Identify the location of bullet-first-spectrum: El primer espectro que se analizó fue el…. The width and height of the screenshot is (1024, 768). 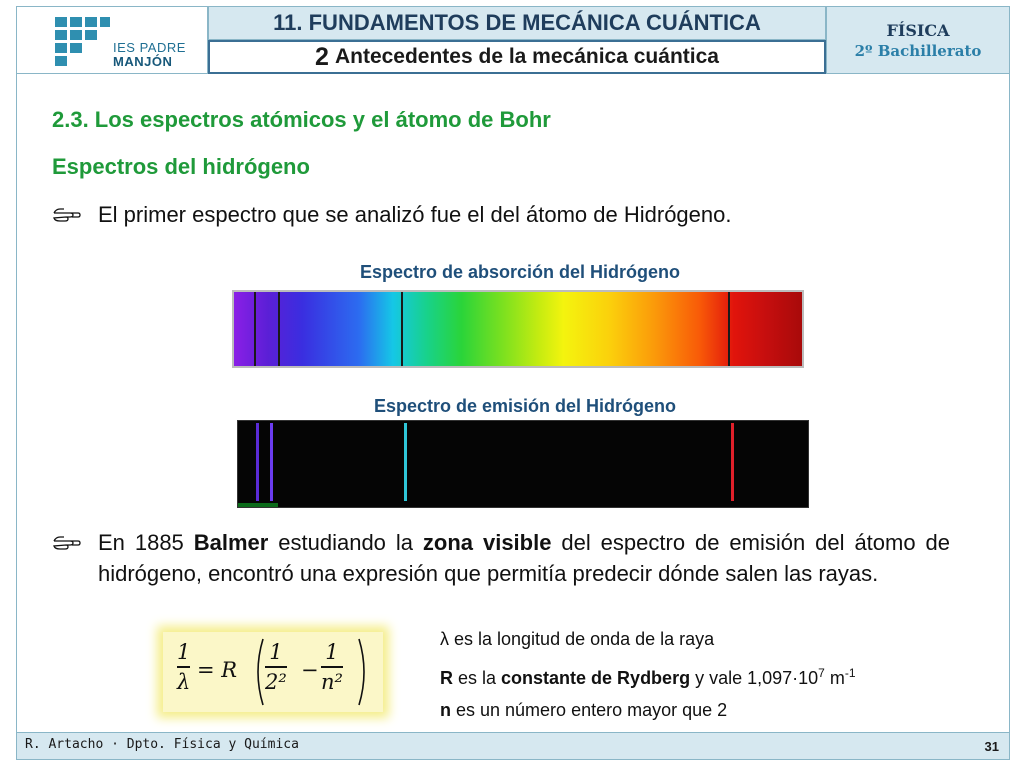
(391, 215).